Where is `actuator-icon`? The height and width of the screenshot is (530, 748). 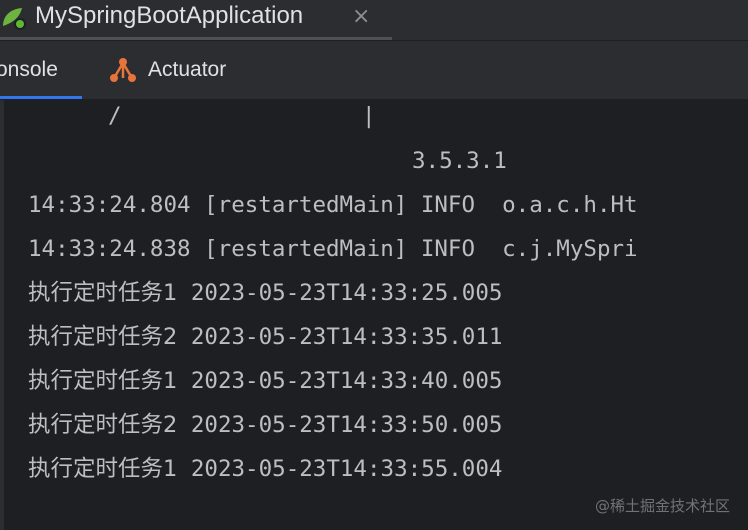
actuator-icon is located at coordinates (123, 70).